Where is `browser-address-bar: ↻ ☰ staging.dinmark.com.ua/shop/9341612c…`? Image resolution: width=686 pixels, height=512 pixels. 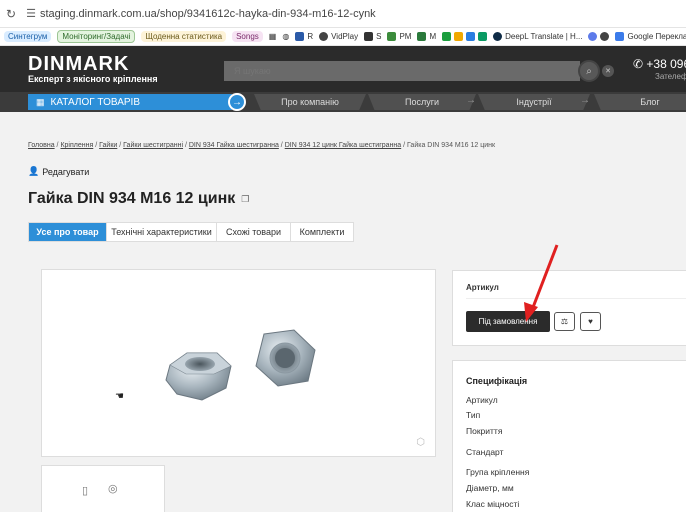 browser-address-bar: ↻ ☰ staging.dinmark.com.ua/shop/9341612c… is located at coordinates (343, 14).